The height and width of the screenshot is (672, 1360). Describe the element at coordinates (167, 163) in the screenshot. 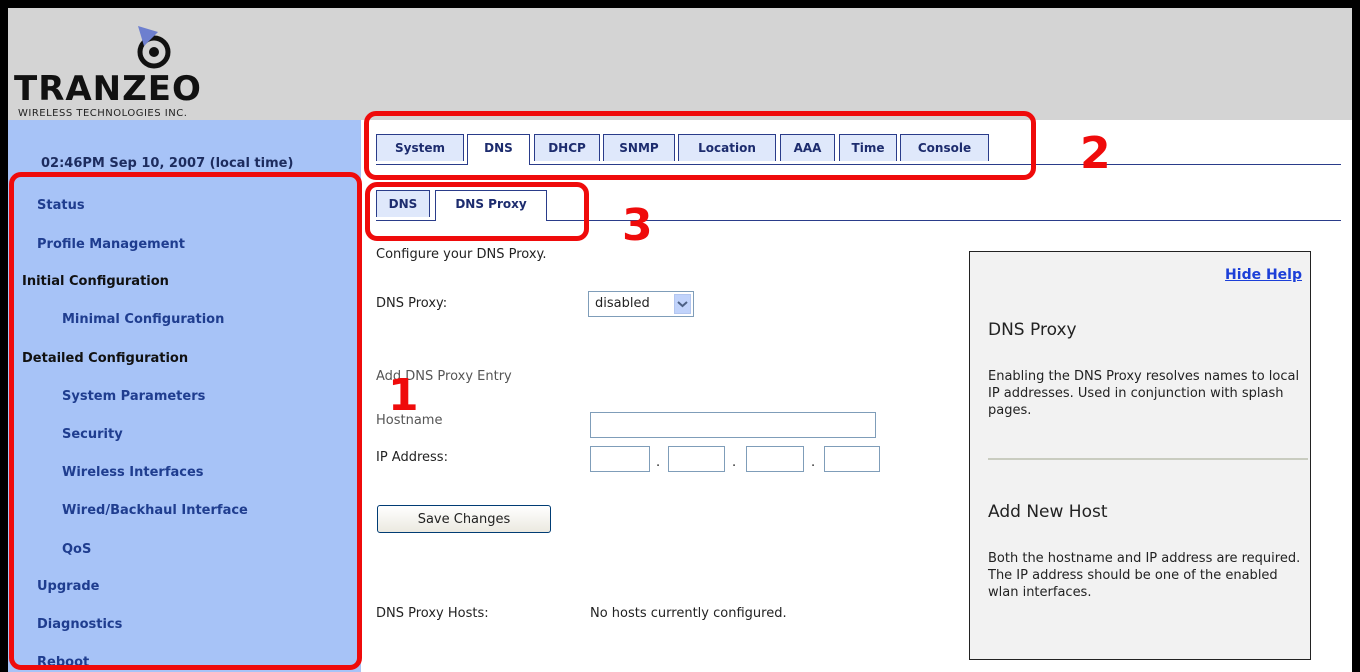

I see `local-time: 02:46PM Sep 10, 2007 (local time)` at that location.